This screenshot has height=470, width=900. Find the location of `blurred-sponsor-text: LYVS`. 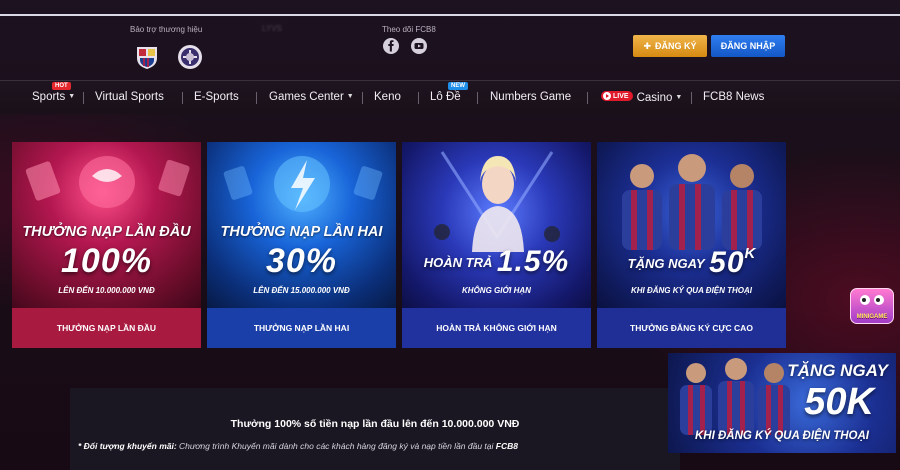

blurred-sponsor-text: LYVS is located at coordinates (272, 28).